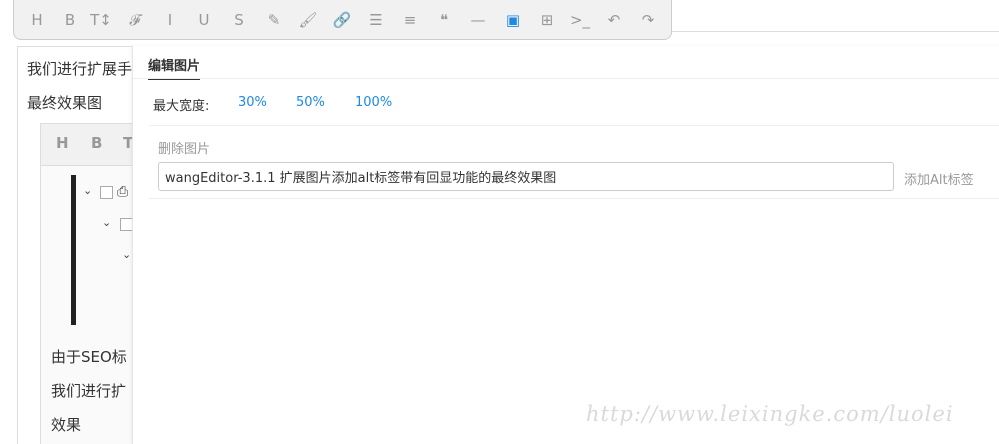 The height and width of the screenshot is (444, 999). I want to click on tree-scroll-bar, so click(73, 250).